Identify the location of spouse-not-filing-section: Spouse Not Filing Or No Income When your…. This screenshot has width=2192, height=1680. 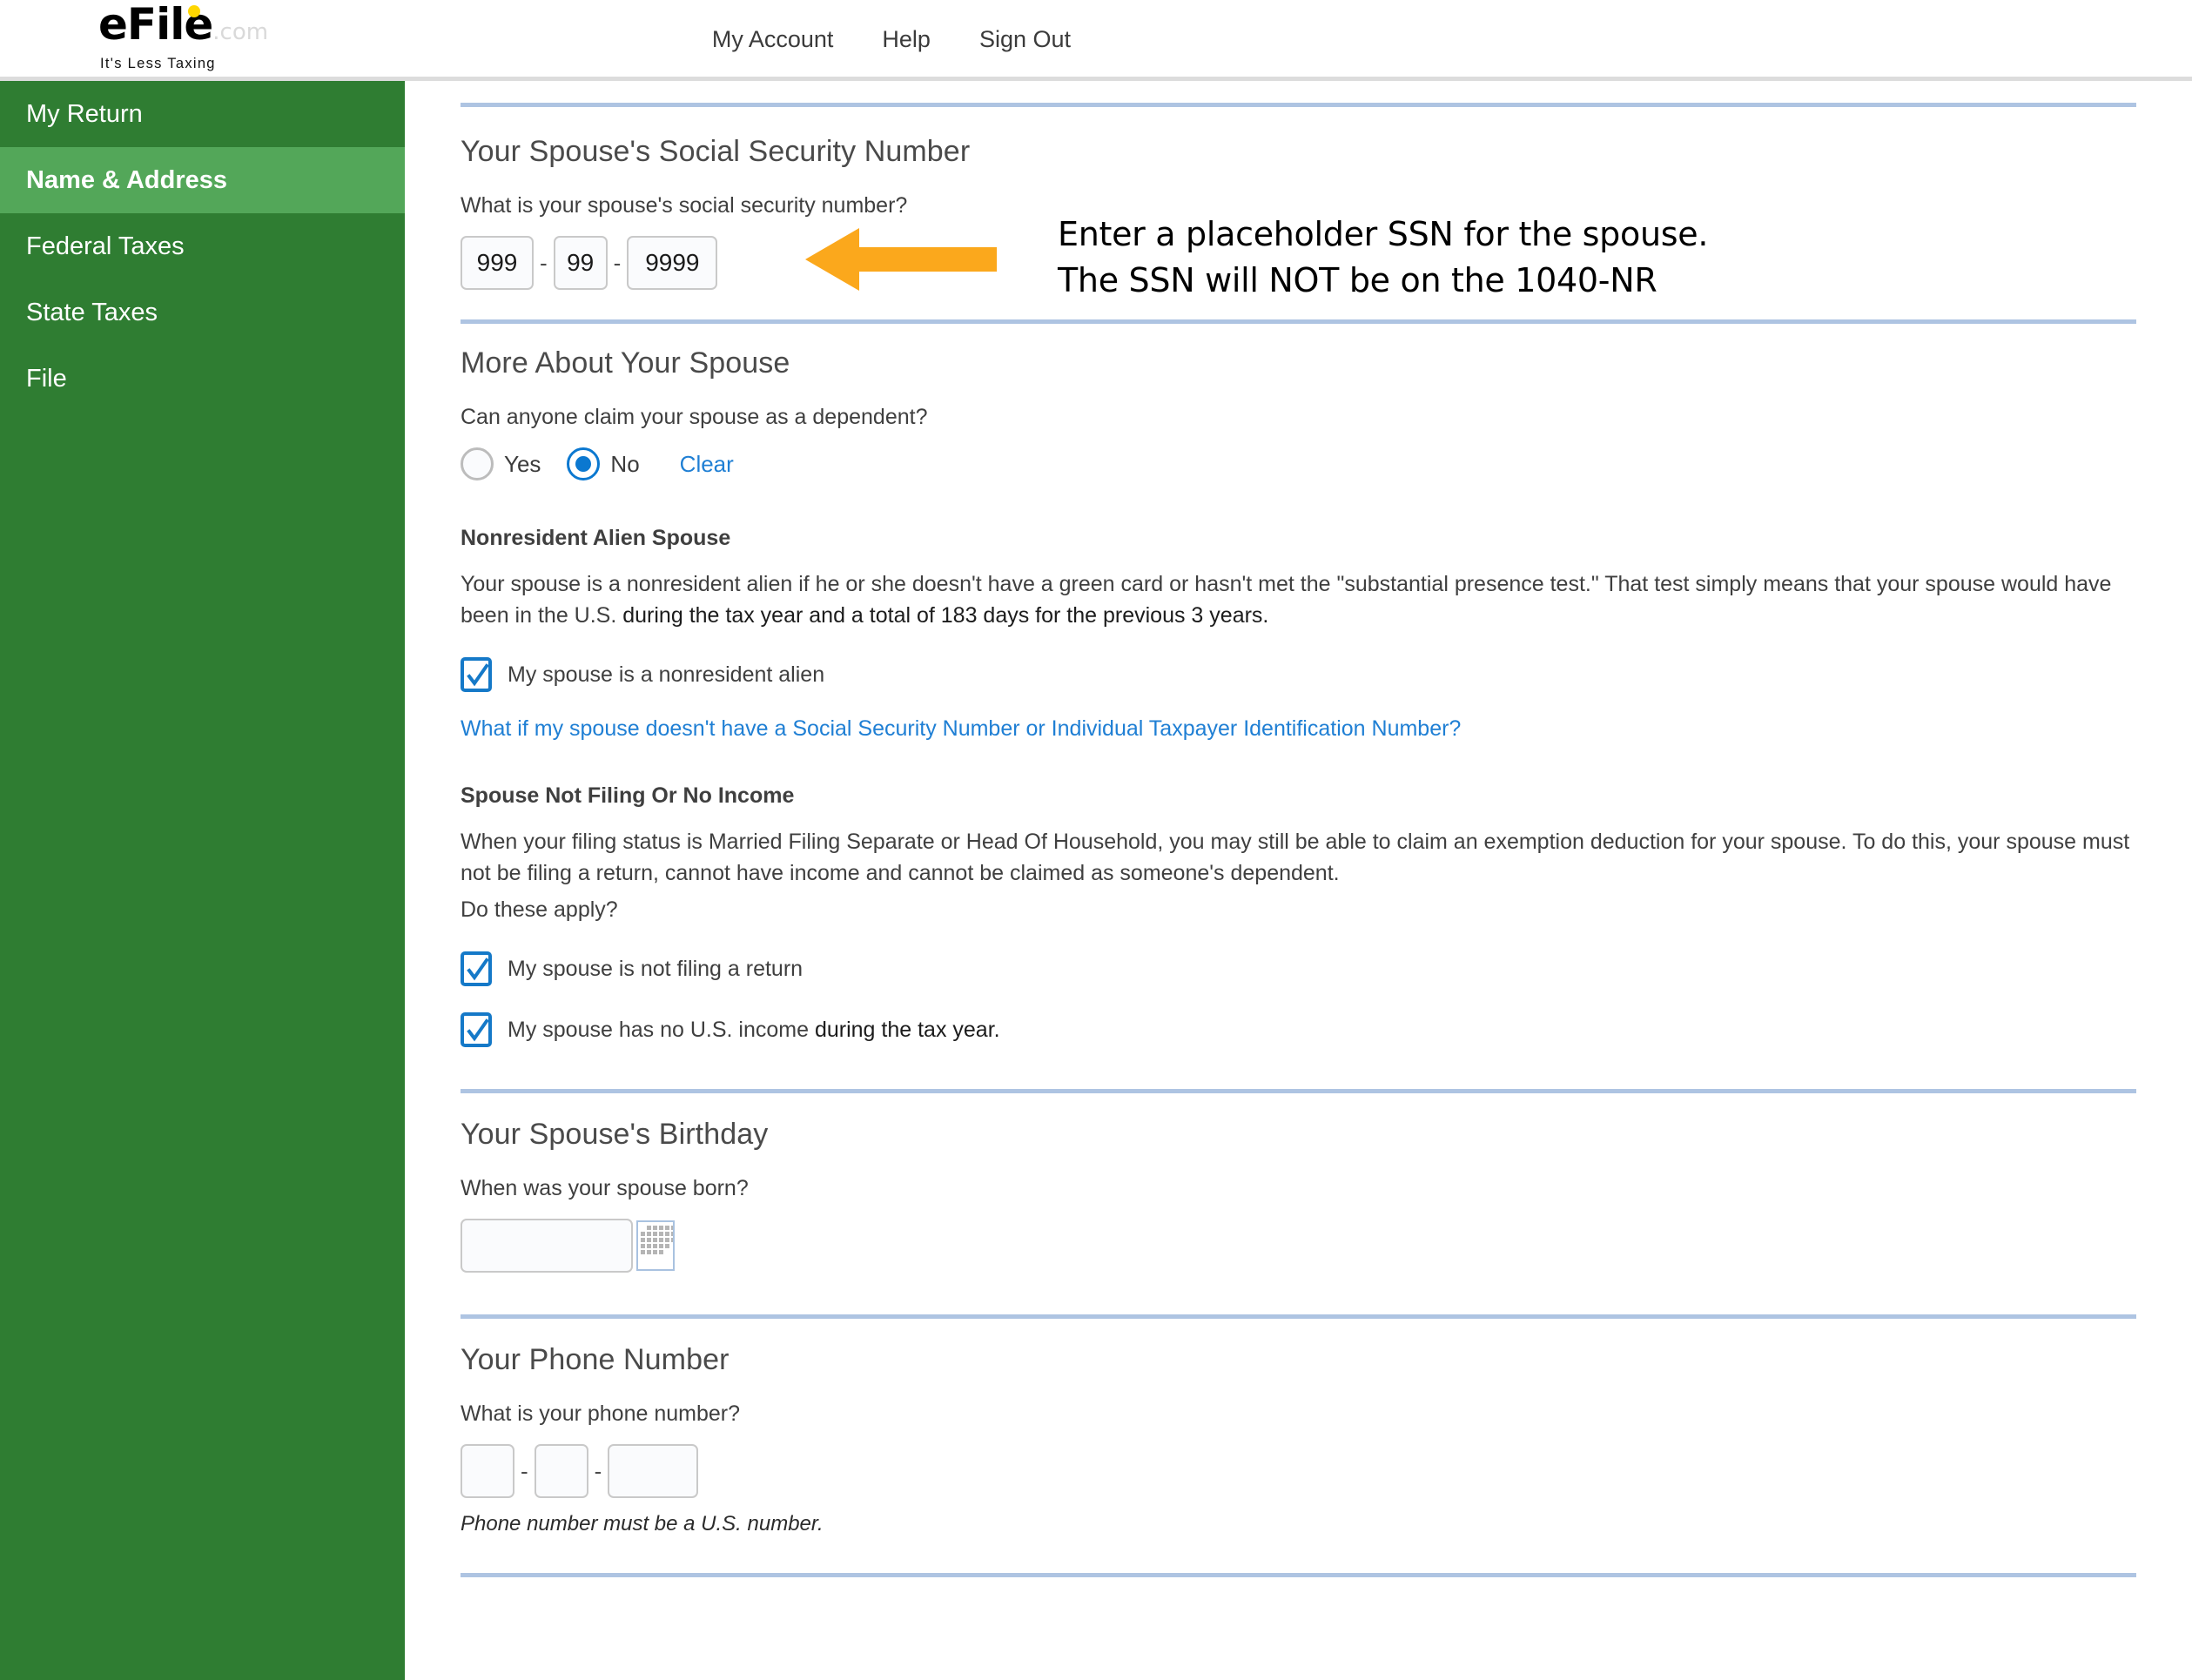
(1326, 915).